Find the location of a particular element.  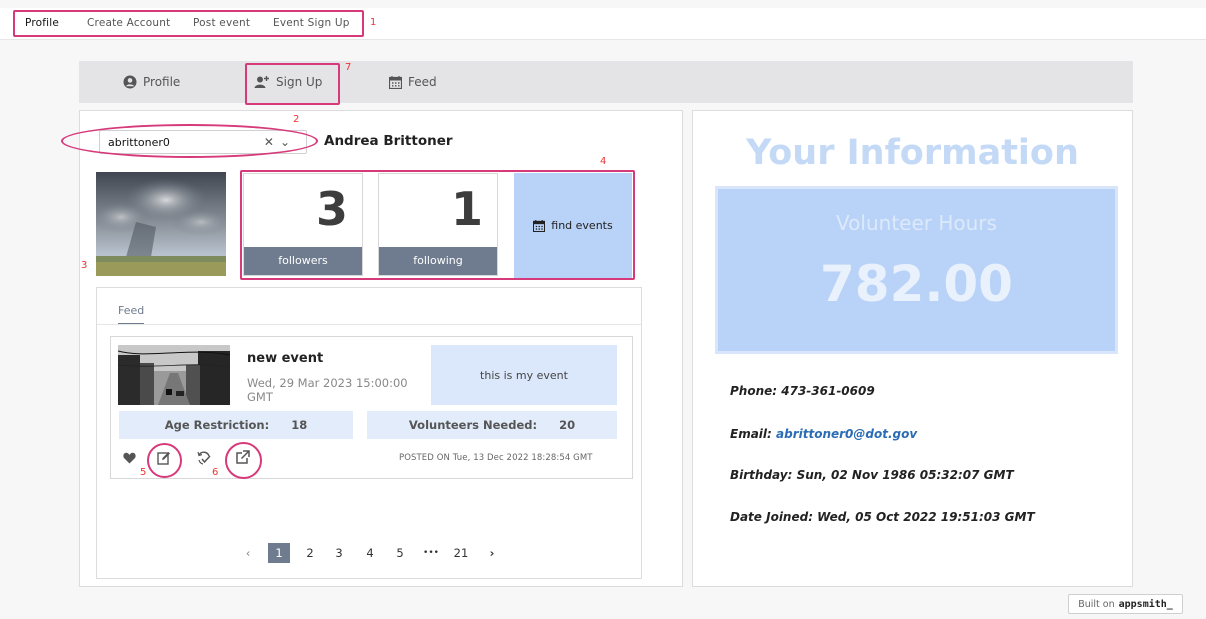

tab-feed-label: Feed is located at coordinates (422, 82).